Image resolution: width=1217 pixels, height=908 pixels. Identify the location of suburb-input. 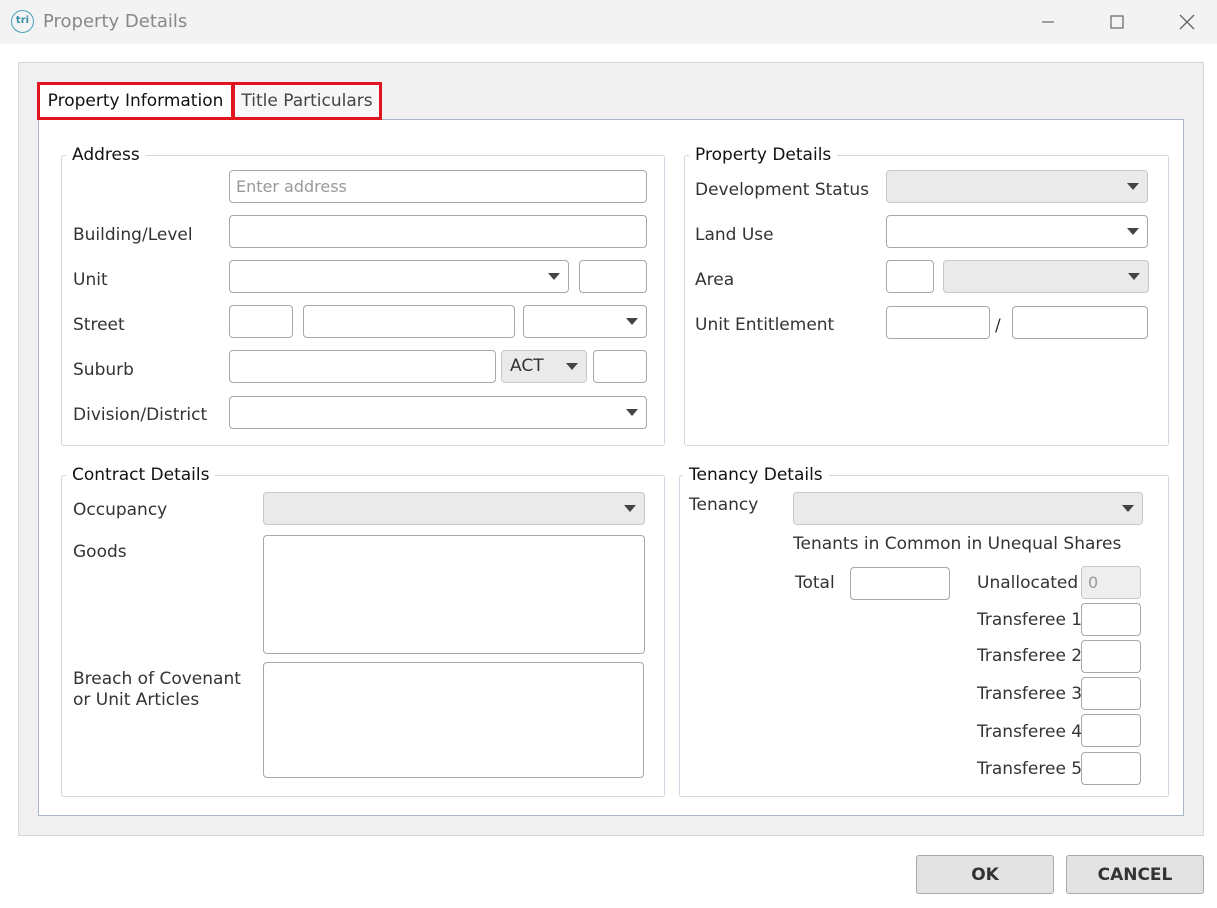
(362, 366).